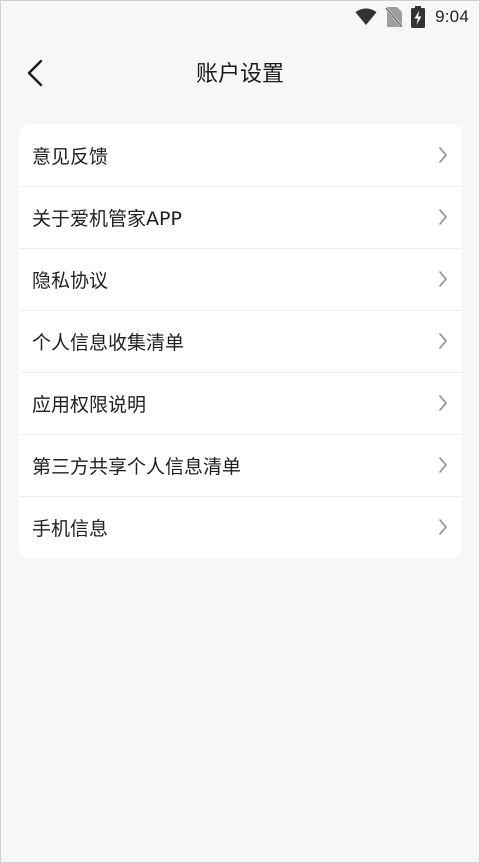  I want to click on settings-item-privacy-policy: 隐私协议, so click(240, 279).